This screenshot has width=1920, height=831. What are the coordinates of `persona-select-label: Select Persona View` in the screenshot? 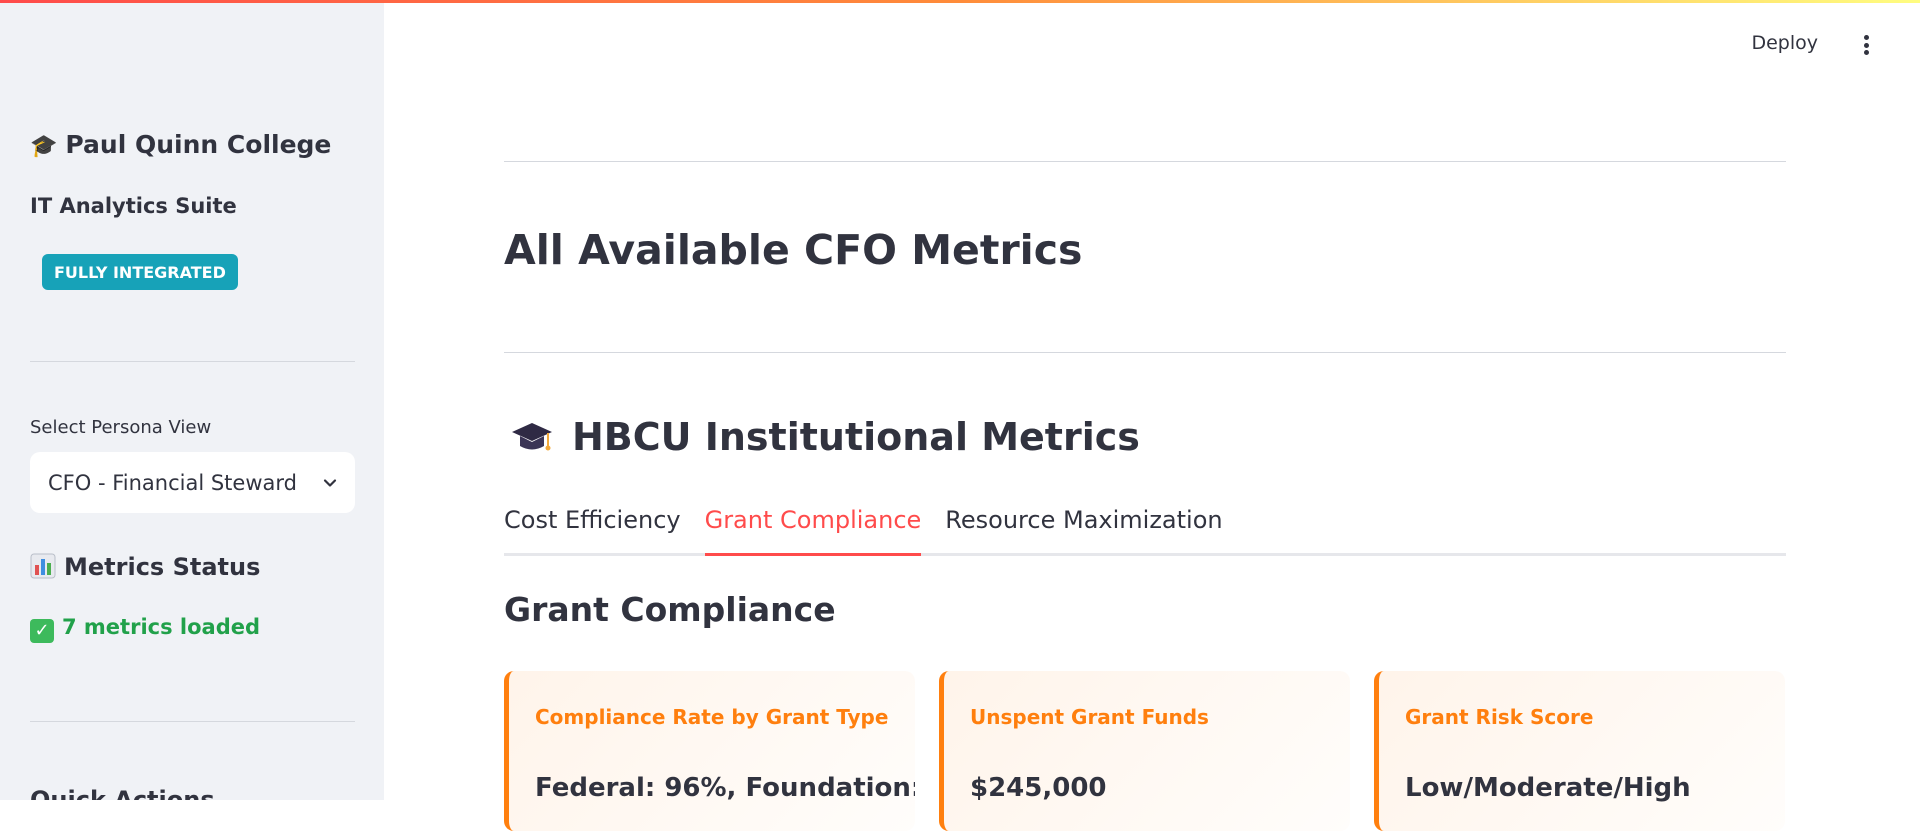 It's located at (121, 427).